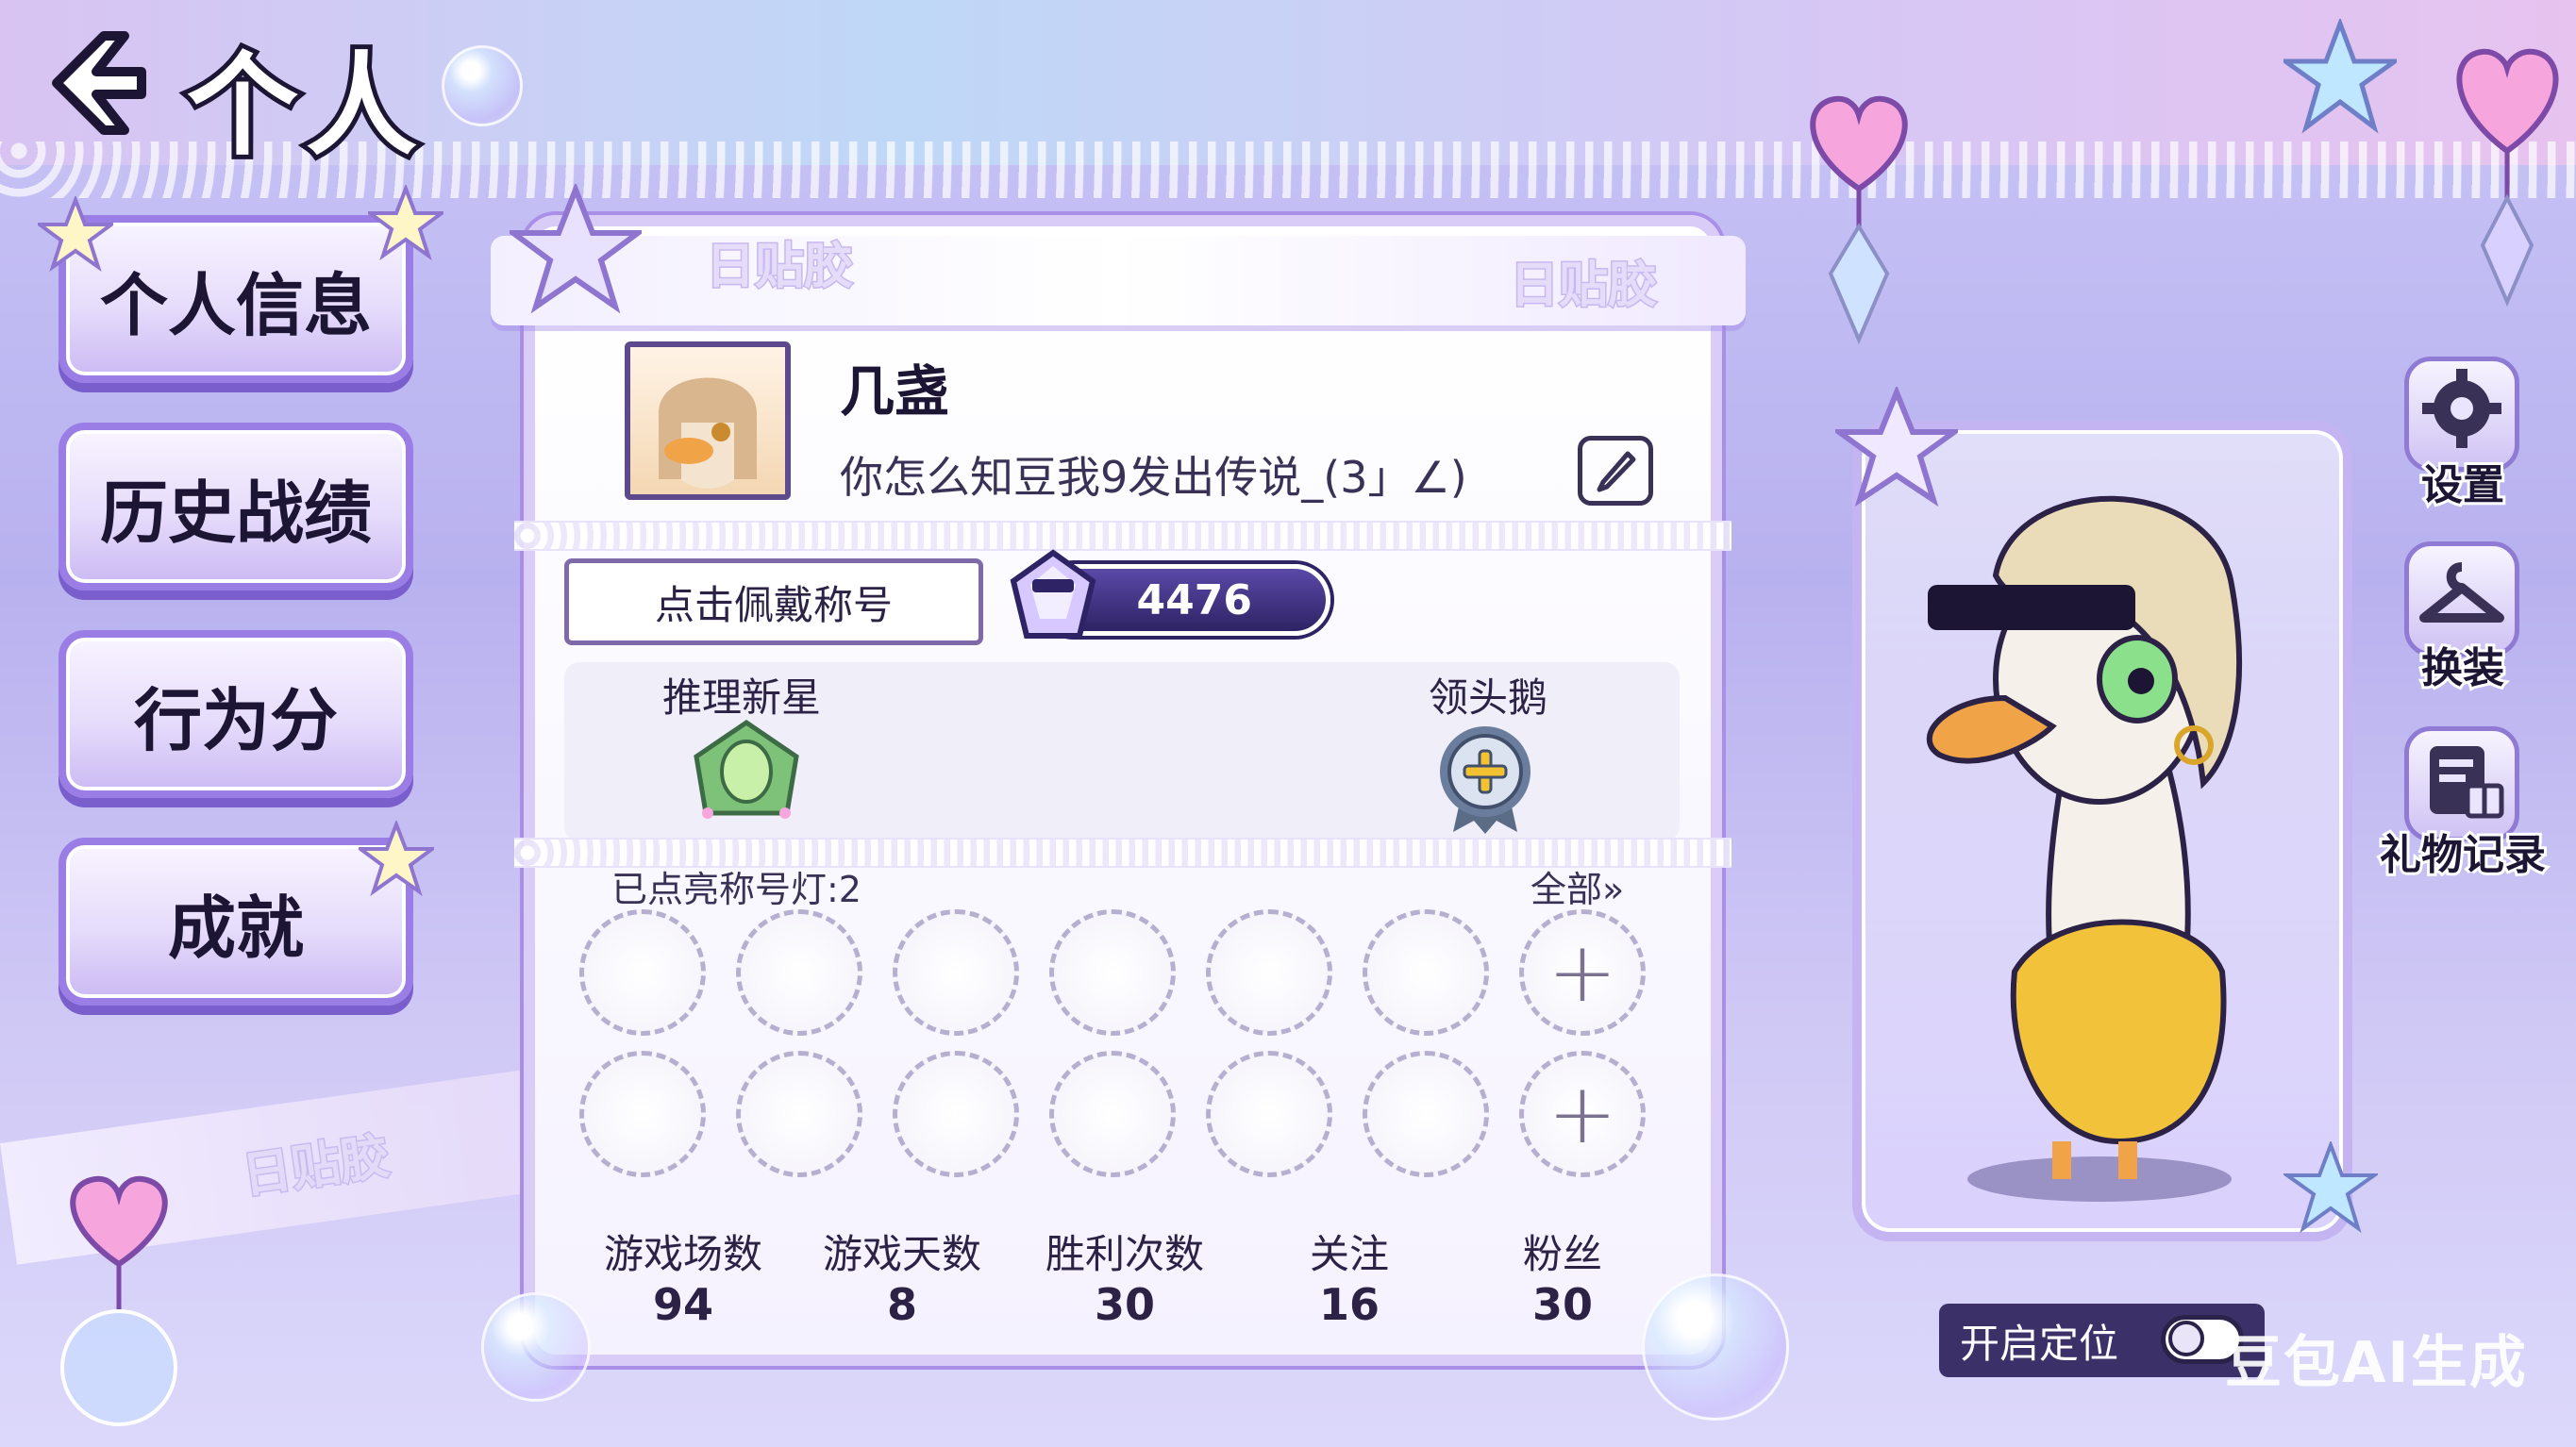  What do you see at coordinates (1122, 536) in the screenshot?
I see `lace-divider` at bounding box center [1122, 536].